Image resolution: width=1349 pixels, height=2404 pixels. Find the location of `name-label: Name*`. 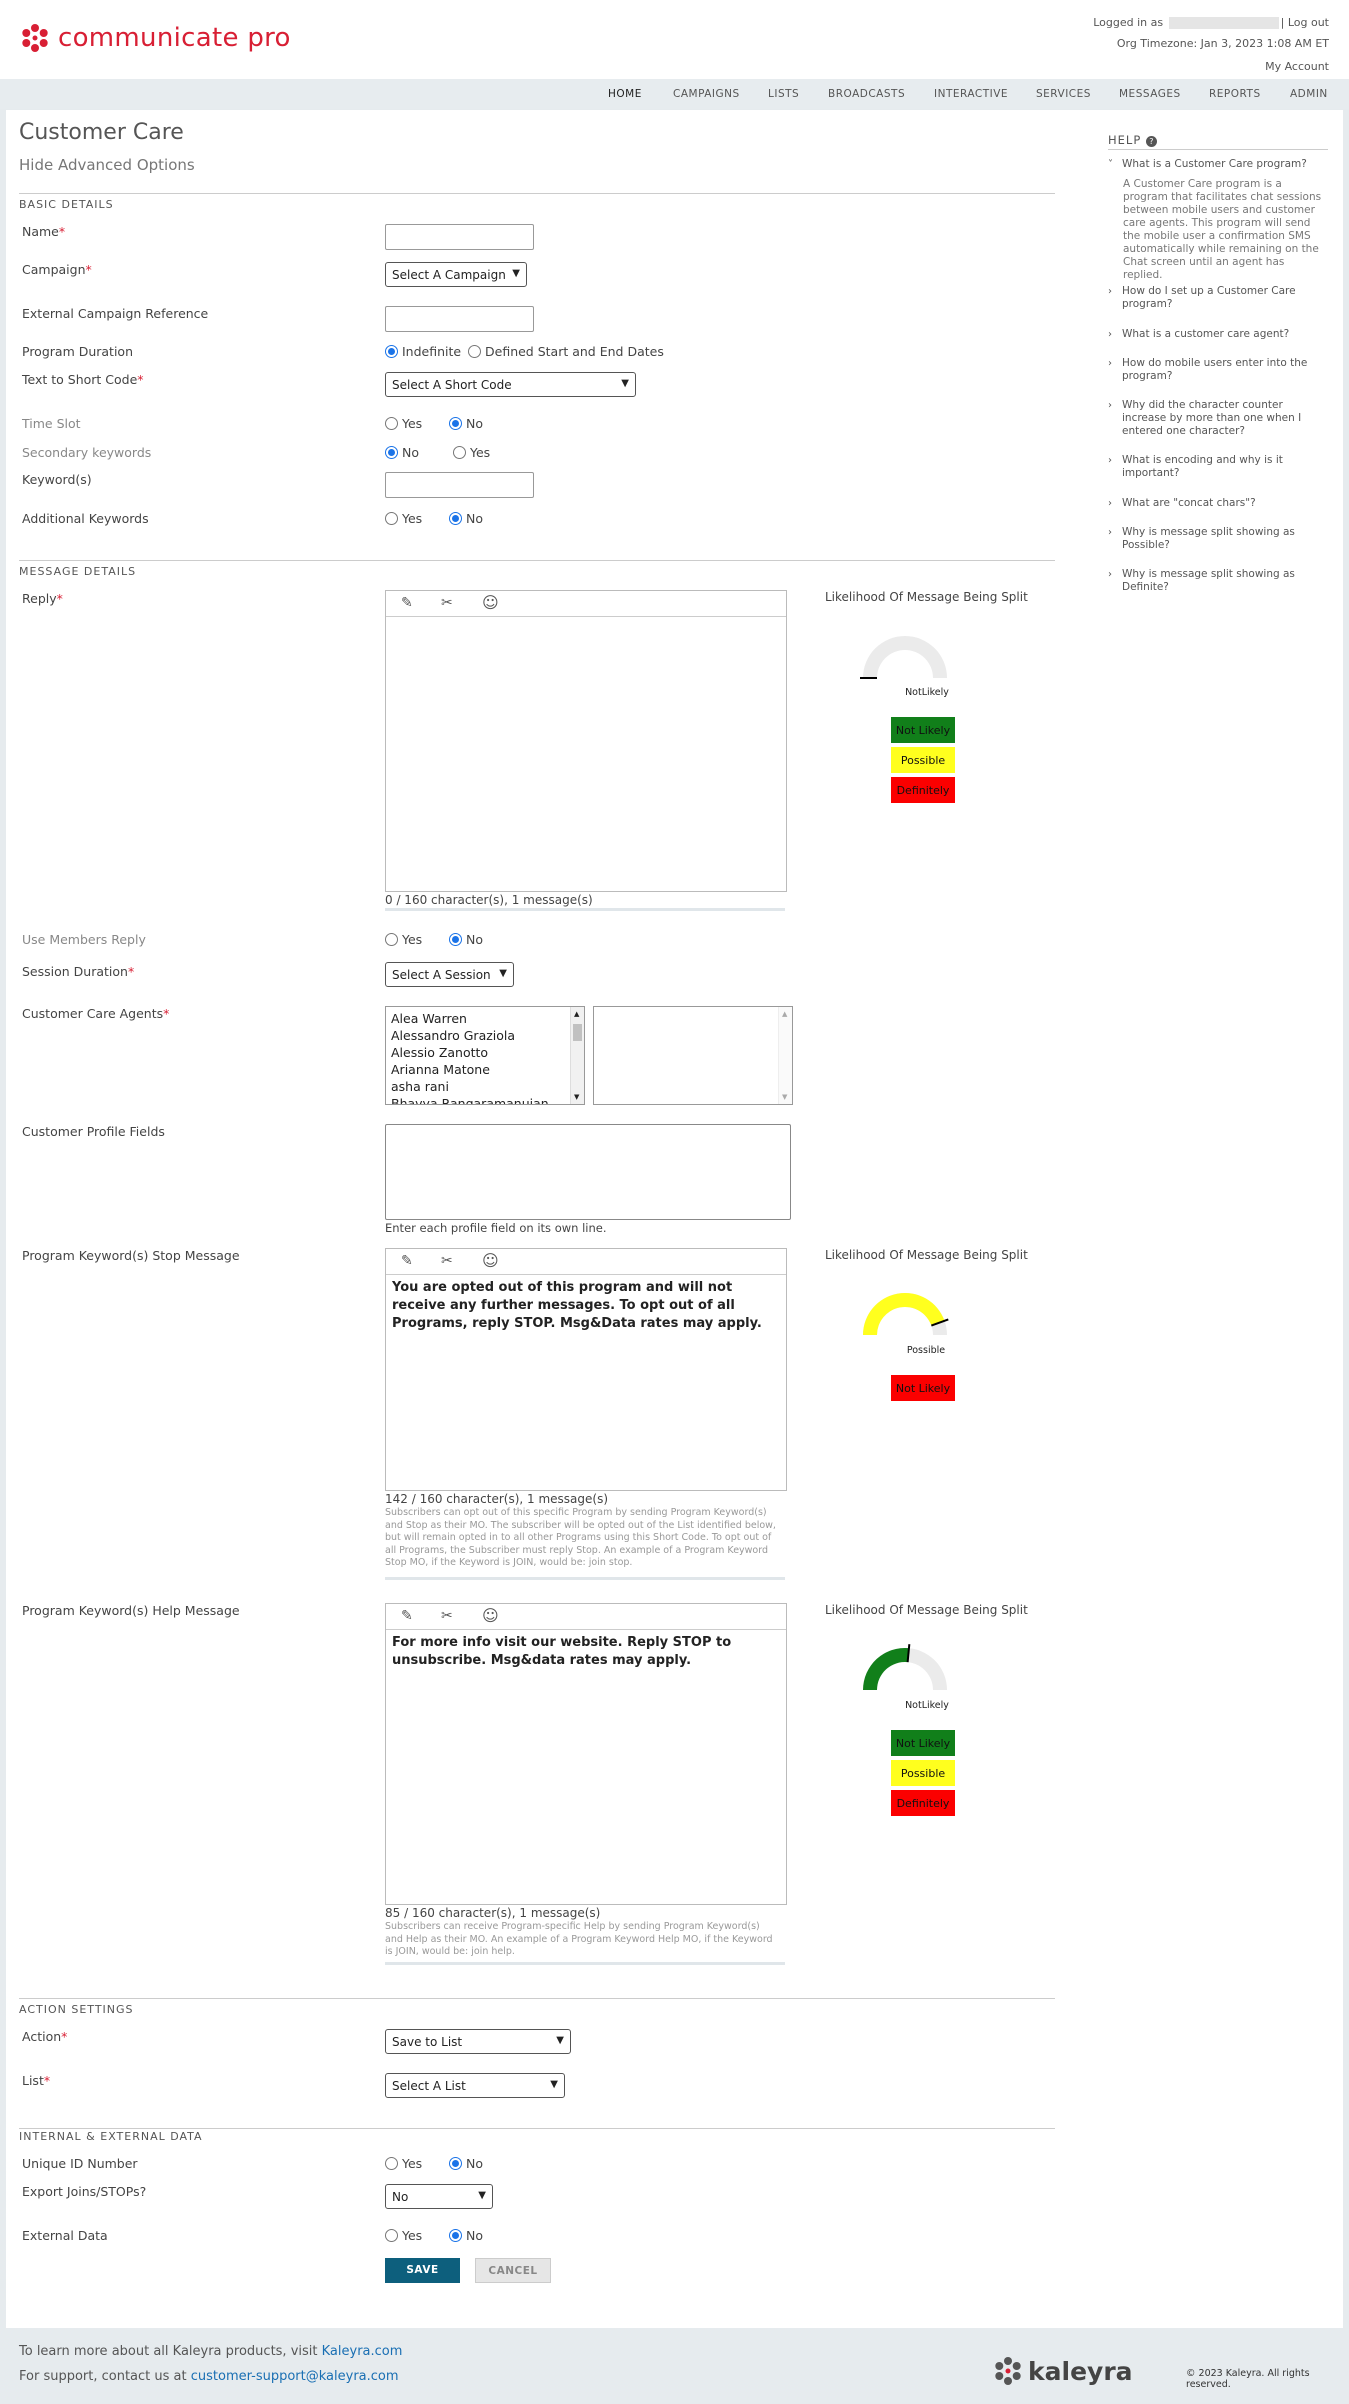

name-label: Name* is located at coordinates (44, 231).